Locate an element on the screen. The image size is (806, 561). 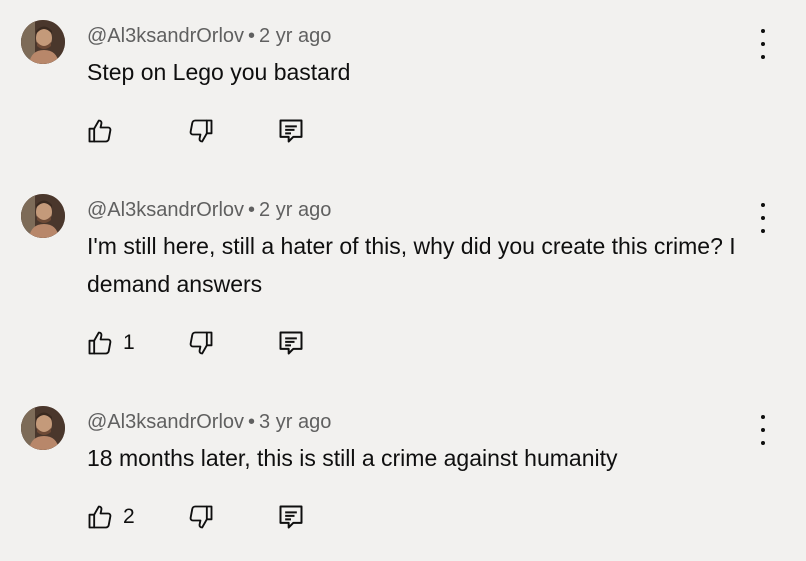
like-button is located at coordinates (104, 131).